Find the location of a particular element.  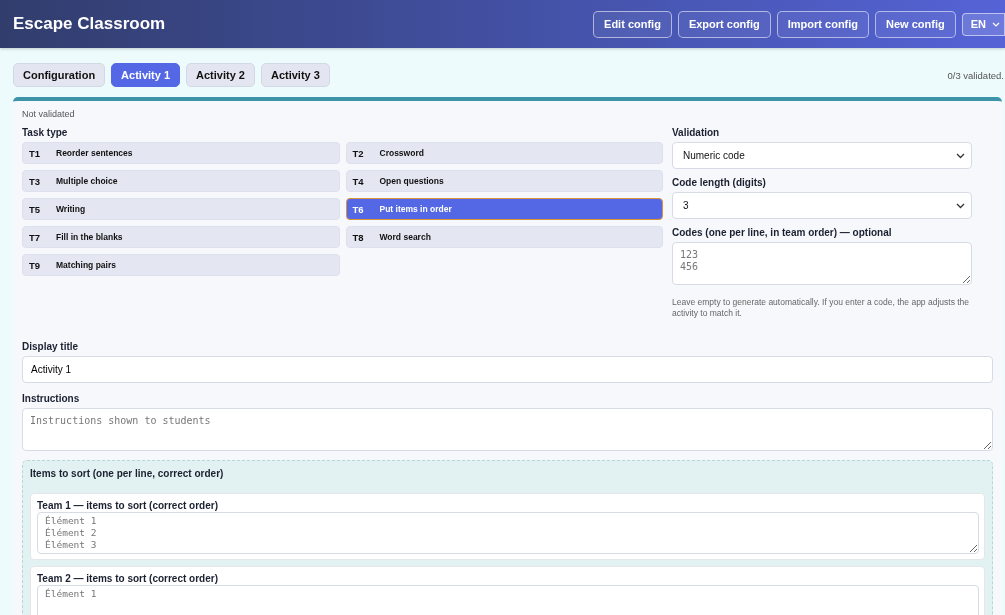

dropdown: 3 is located at coordinates (822, 205).